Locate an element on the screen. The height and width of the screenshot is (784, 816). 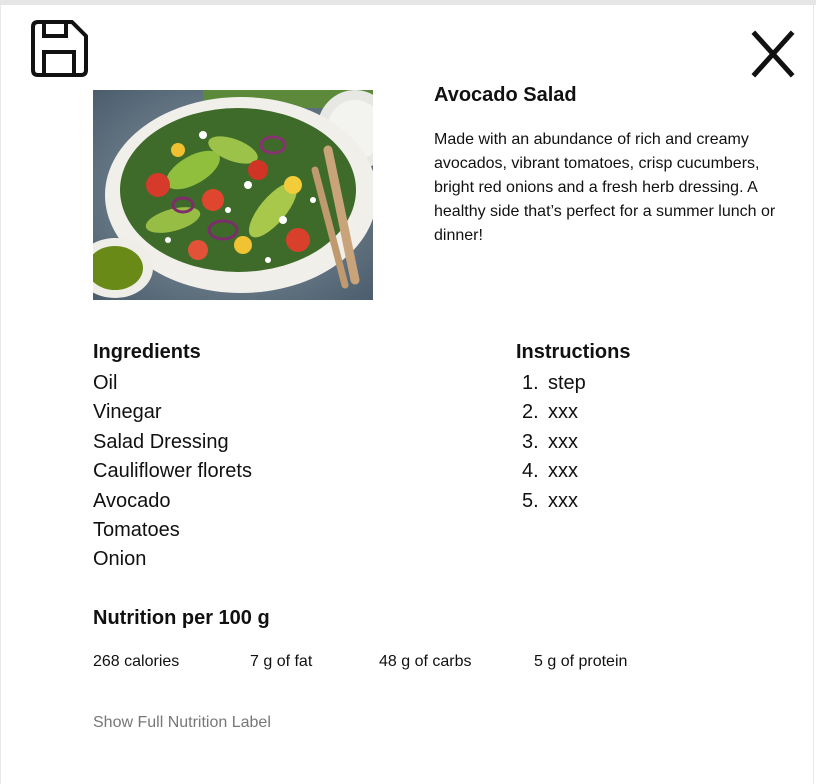
step-number: 2. is located at coordinates (530, 412).